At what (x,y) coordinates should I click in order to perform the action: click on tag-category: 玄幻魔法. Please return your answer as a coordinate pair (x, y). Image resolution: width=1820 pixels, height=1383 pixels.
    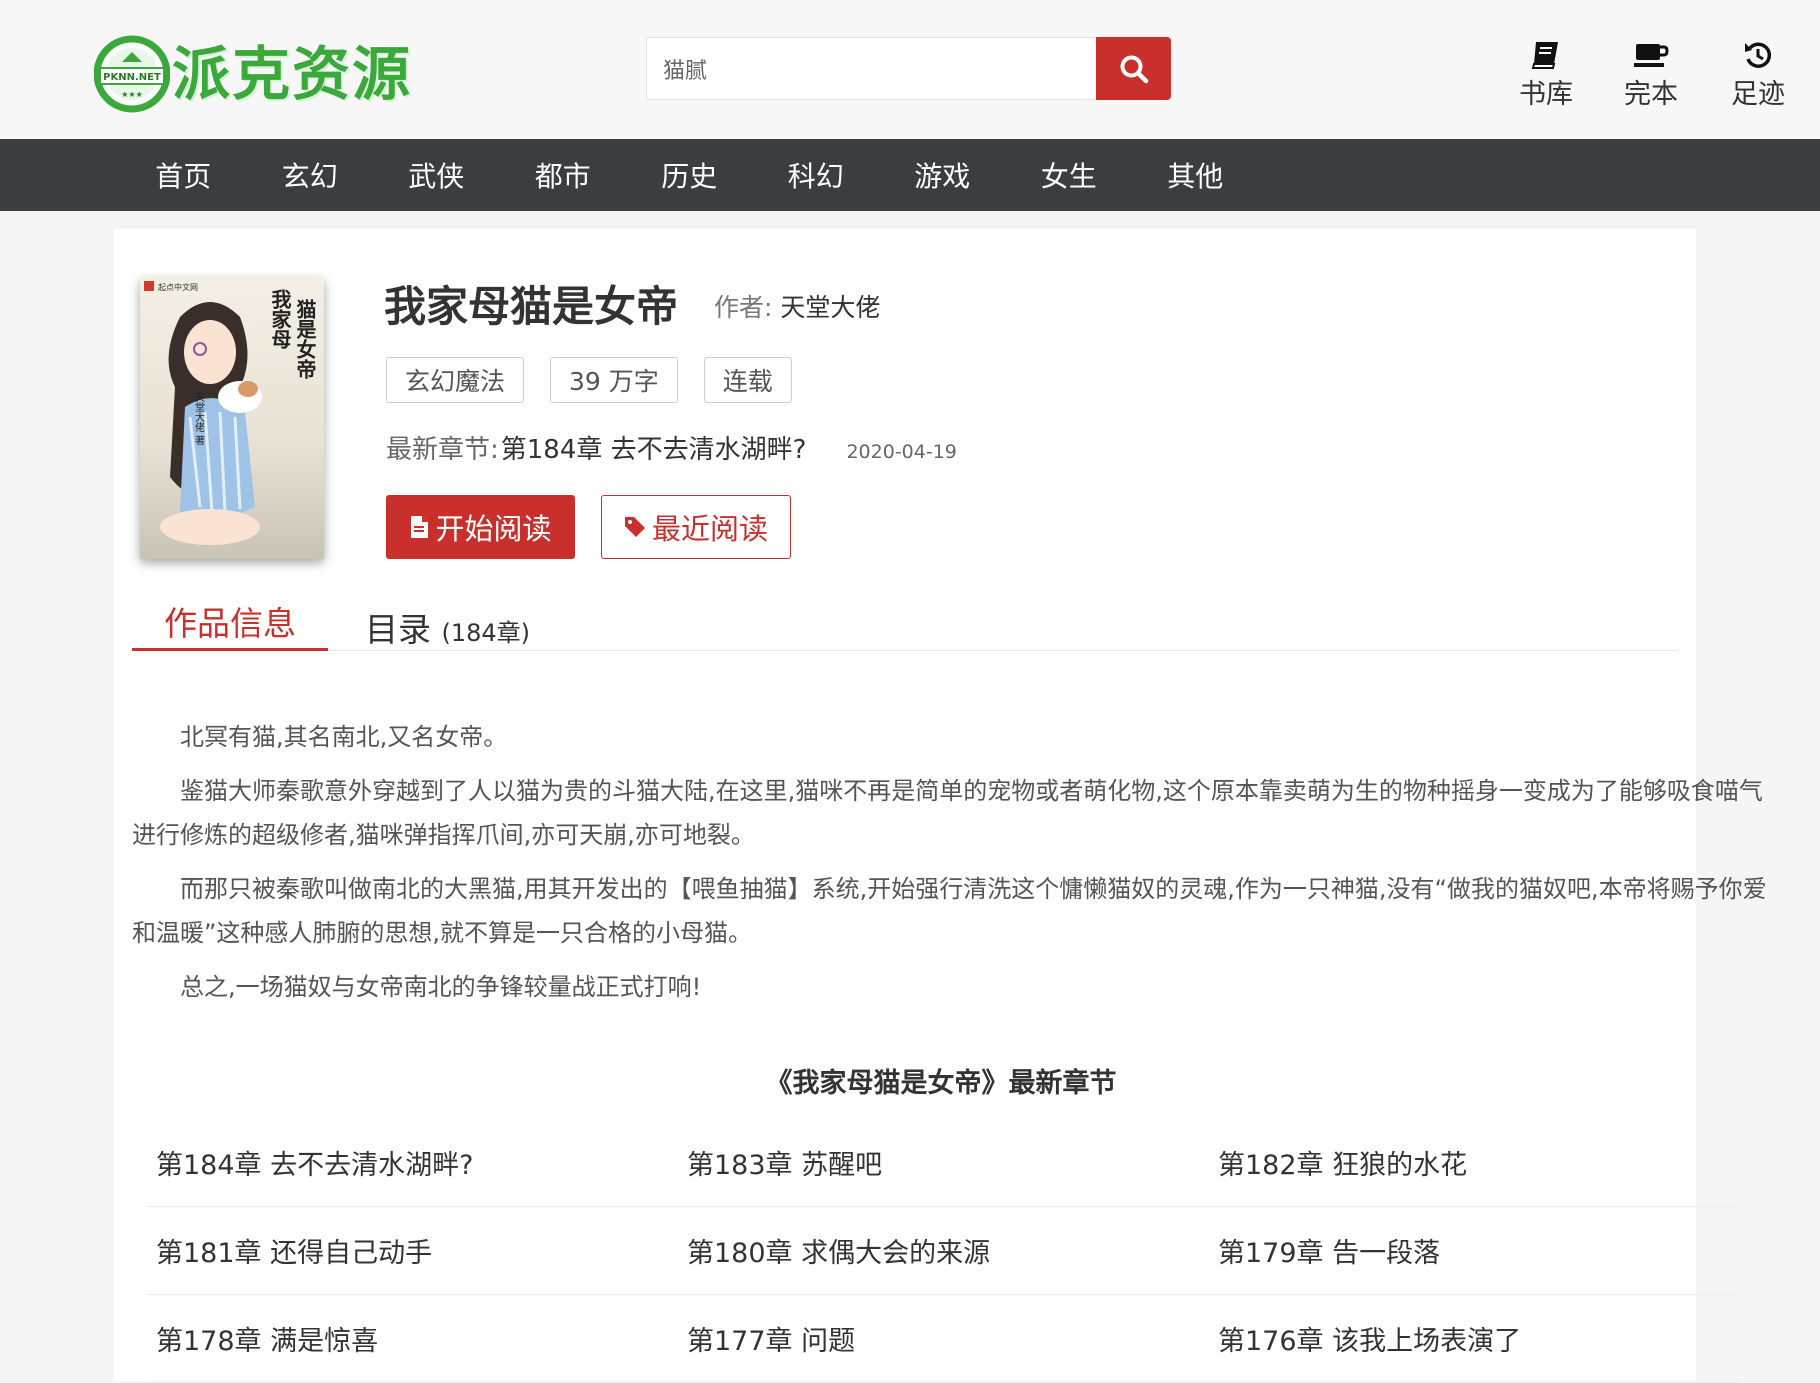
    Looking at the image, I should click on (455, 380).